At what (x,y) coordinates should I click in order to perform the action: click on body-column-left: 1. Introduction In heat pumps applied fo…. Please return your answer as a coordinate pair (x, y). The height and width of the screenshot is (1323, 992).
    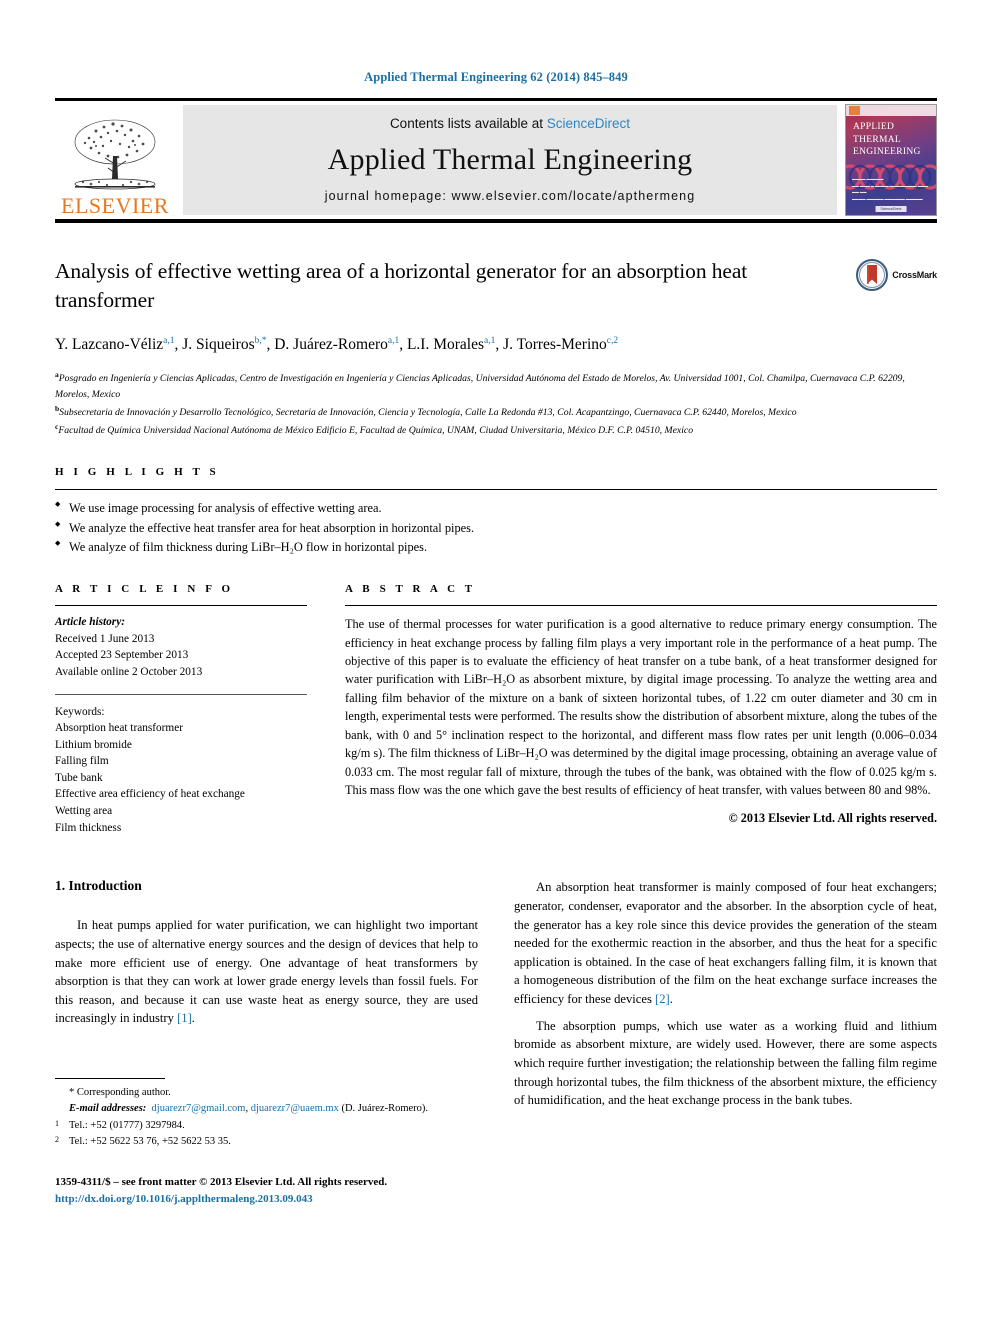
    Looking at the image, I should click on (266, 1042).